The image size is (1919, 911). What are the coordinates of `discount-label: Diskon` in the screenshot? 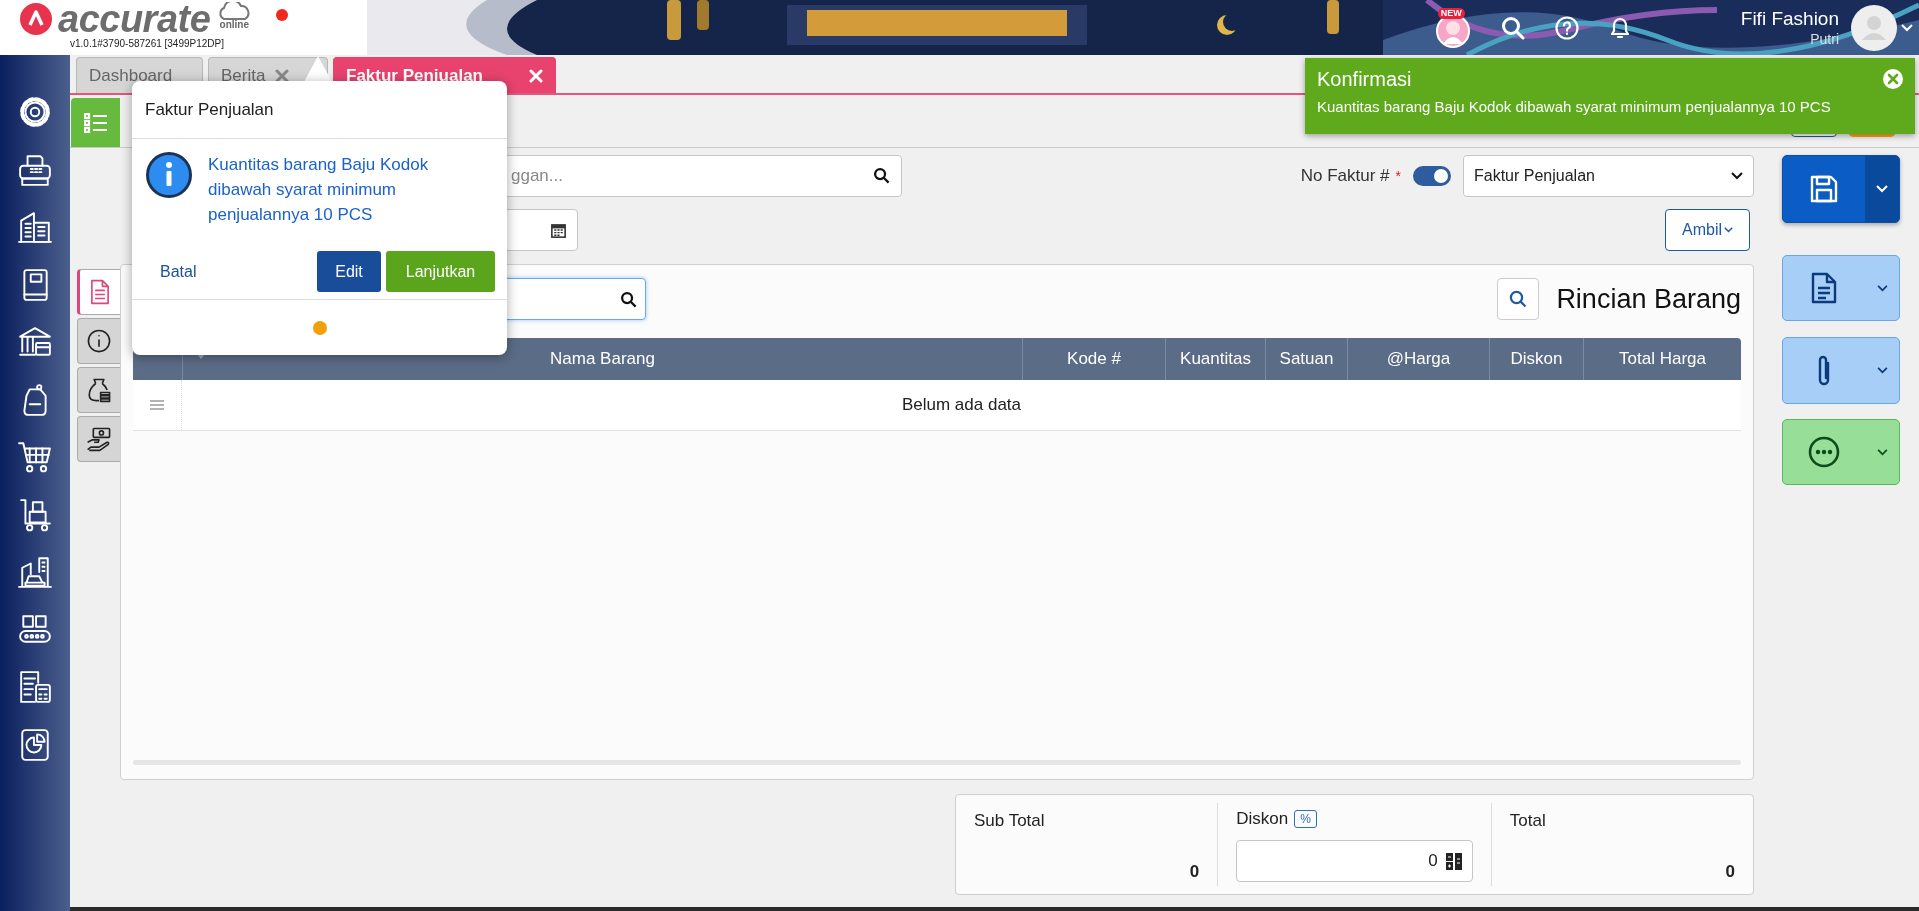 It's located at (1262, 819).